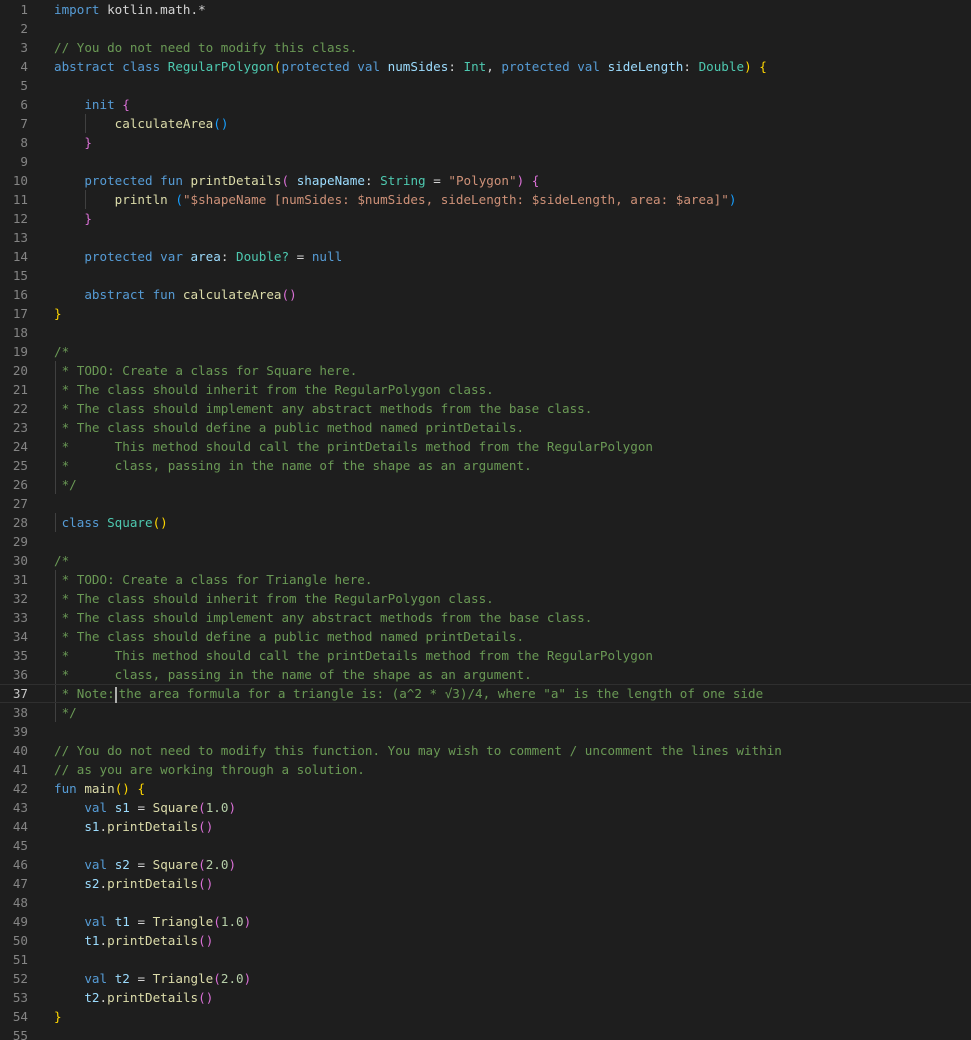 The height and width of the screenshot is (1040, 971). I want to click on code-line: 51, so click(485, 959).